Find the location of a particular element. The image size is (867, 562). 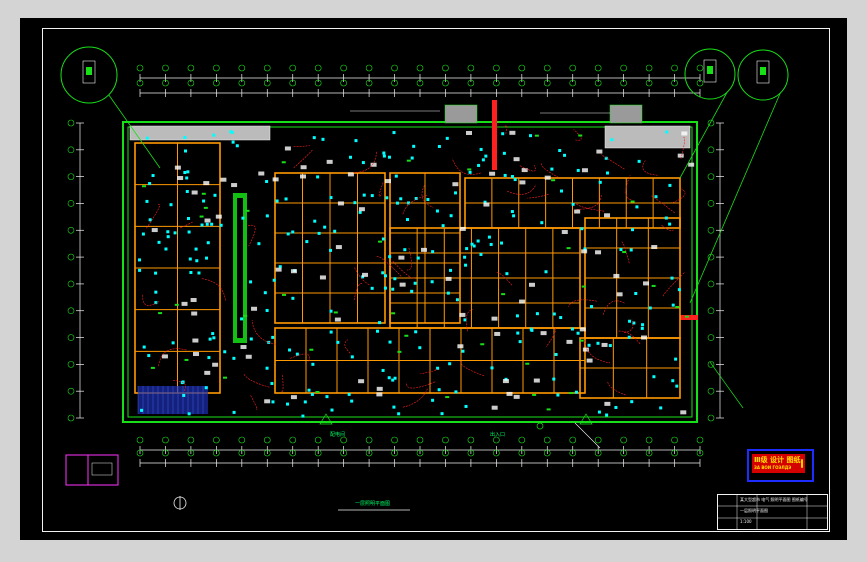

legend-line-1: Ⅲ级 设计 图纸 is located at coordinates (777, 459).